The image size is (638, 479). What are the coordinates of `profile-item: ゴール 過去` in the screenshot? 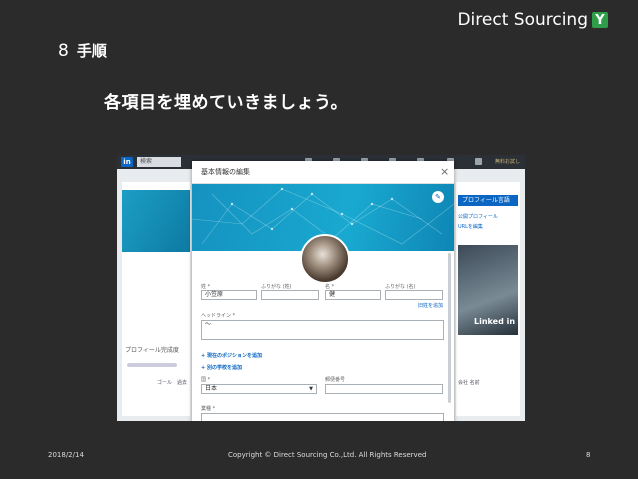 It's located at (172, 383).